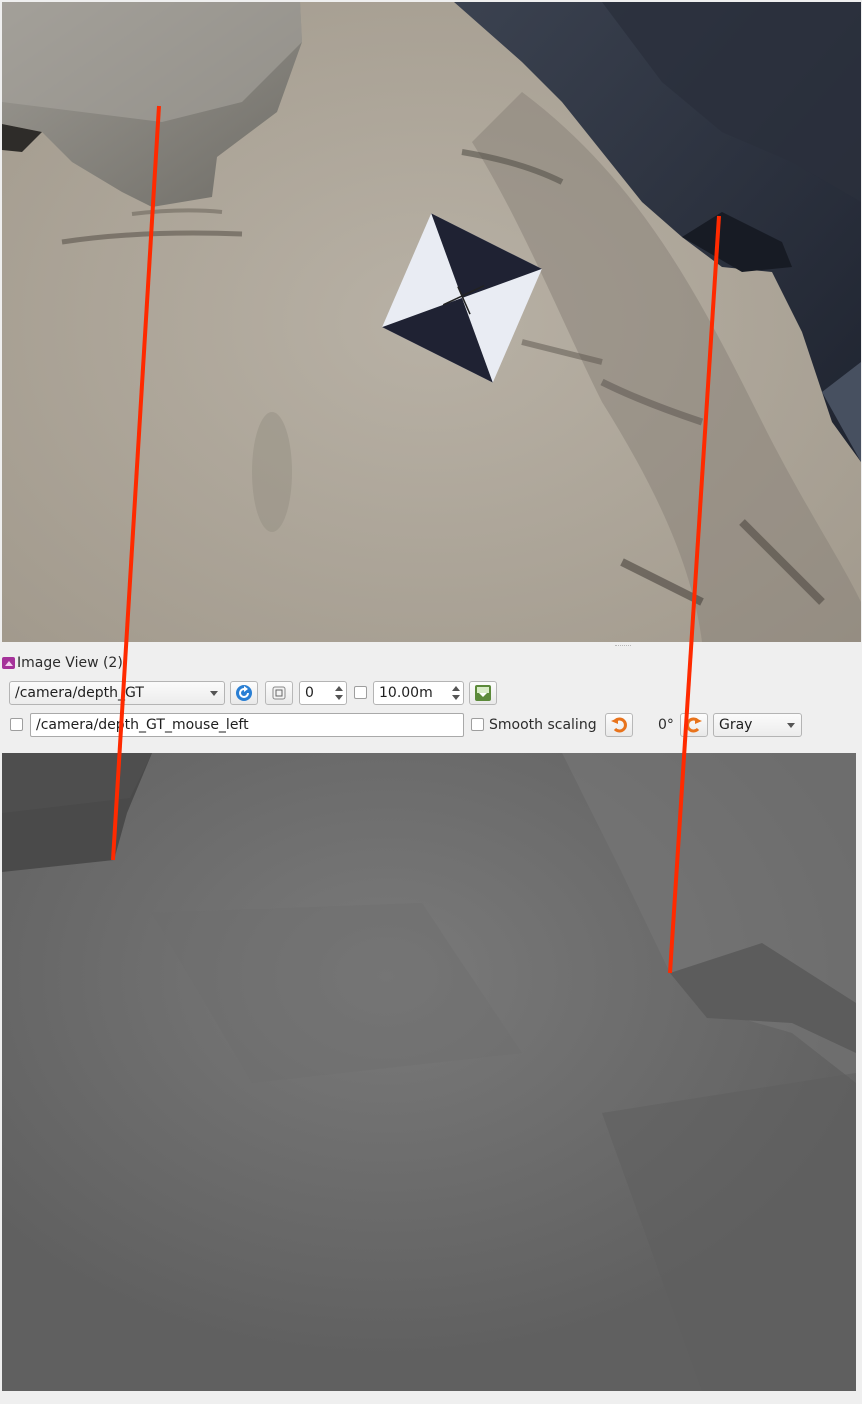 This screenshot has height=1404, width=862. I want to click on smooth-scaling-checkbox, so click(477, 724).